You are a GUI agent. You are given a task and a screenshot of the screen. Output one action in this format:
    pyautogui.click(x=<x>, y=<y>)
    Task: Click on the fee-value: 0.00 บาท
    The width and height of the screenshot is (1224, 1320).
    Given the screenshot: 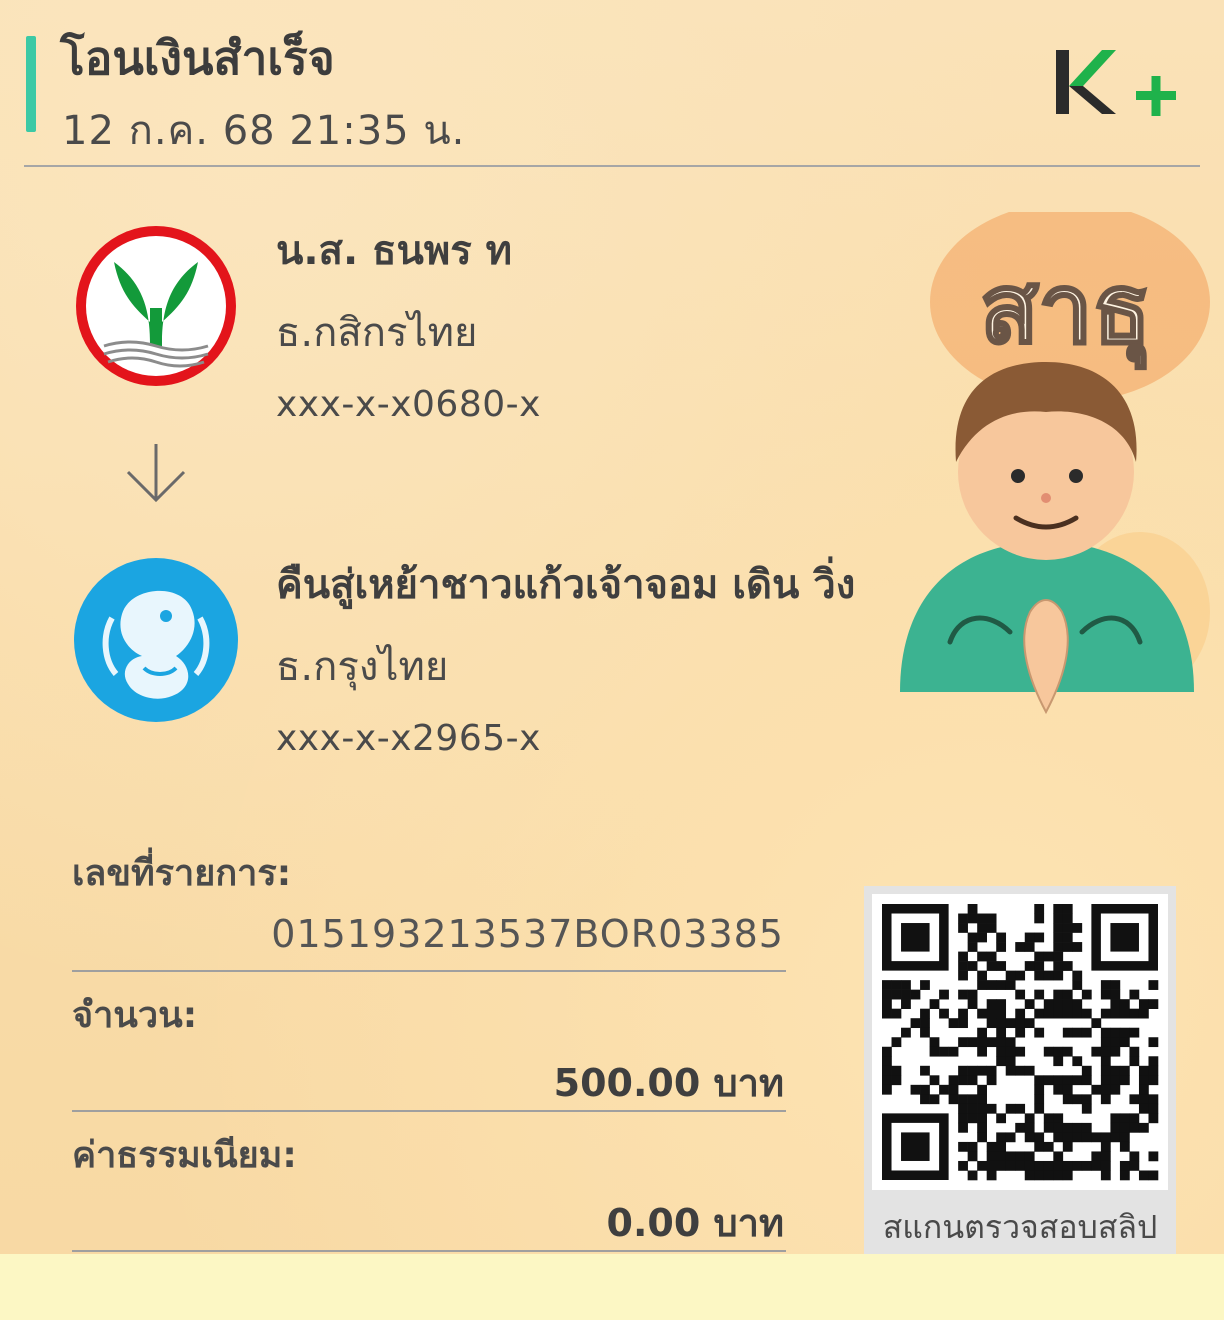 What is the action you would take?
    pyautogui.click(x=695, y=1223)
    